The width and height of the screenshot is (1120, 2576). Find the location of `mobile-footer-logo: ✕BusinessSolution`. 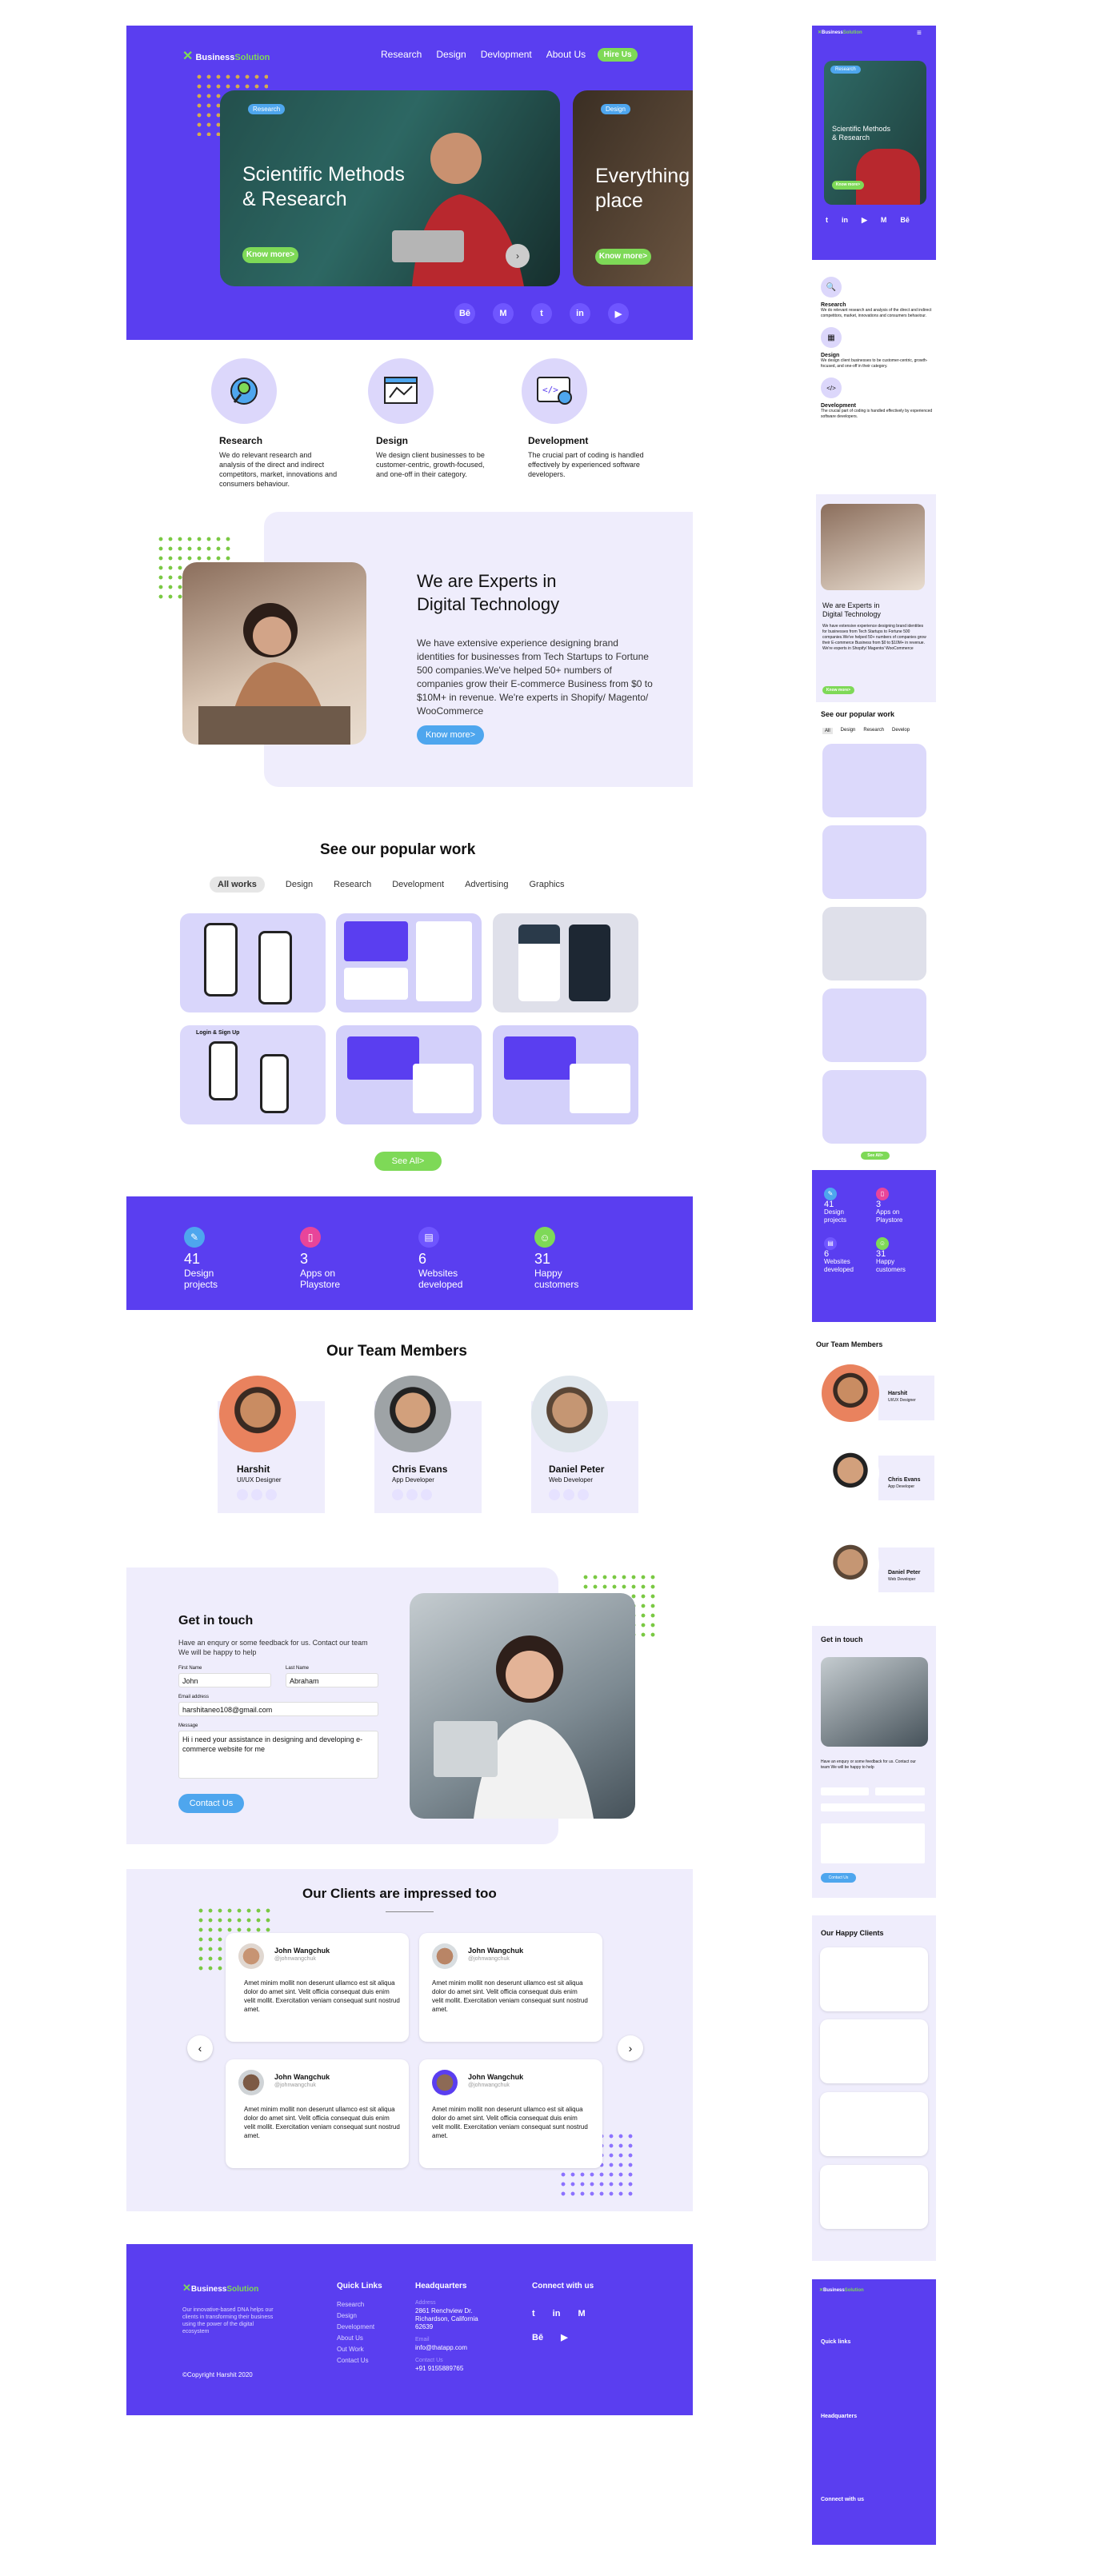

mobile-footer-logo: ✕BusinessSolution is located at coordinates (841, 2290).